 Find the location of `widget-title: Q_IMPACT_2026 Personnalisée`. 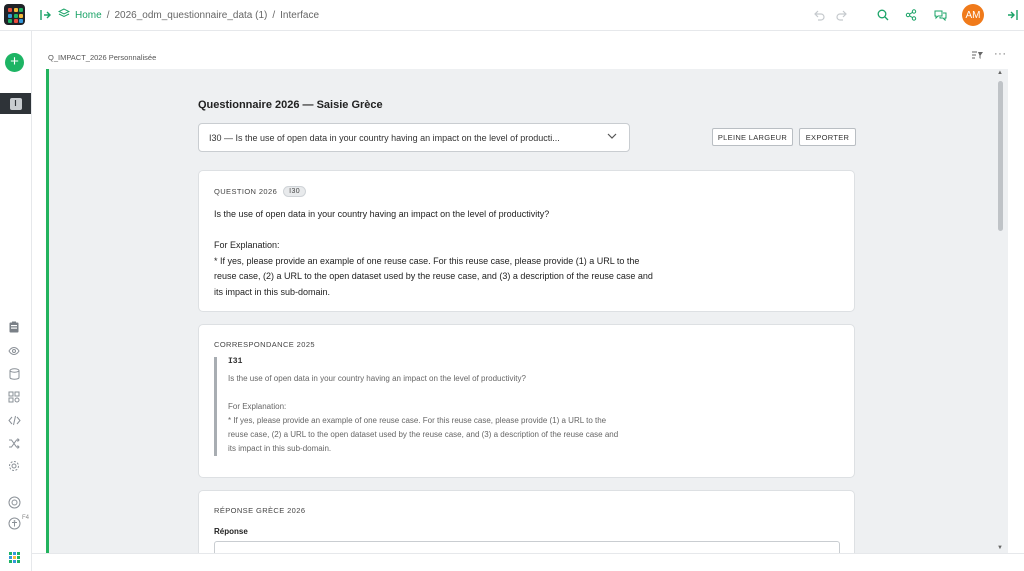

widget-title: Q_IMPACT_2026 Personnalisée is located at coordinates (102, 57).